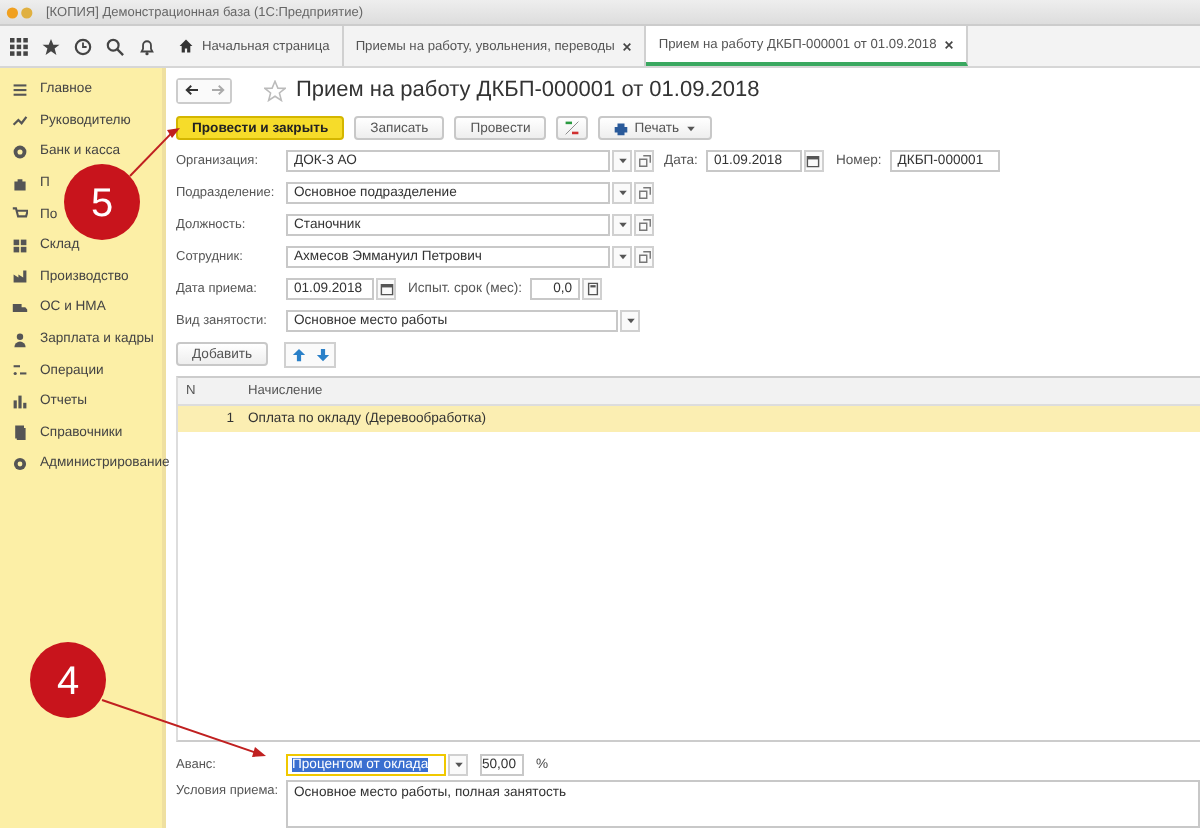  Describe the element at coordinates (186, 46) in the screenshot. I see `home-icon` at that location.